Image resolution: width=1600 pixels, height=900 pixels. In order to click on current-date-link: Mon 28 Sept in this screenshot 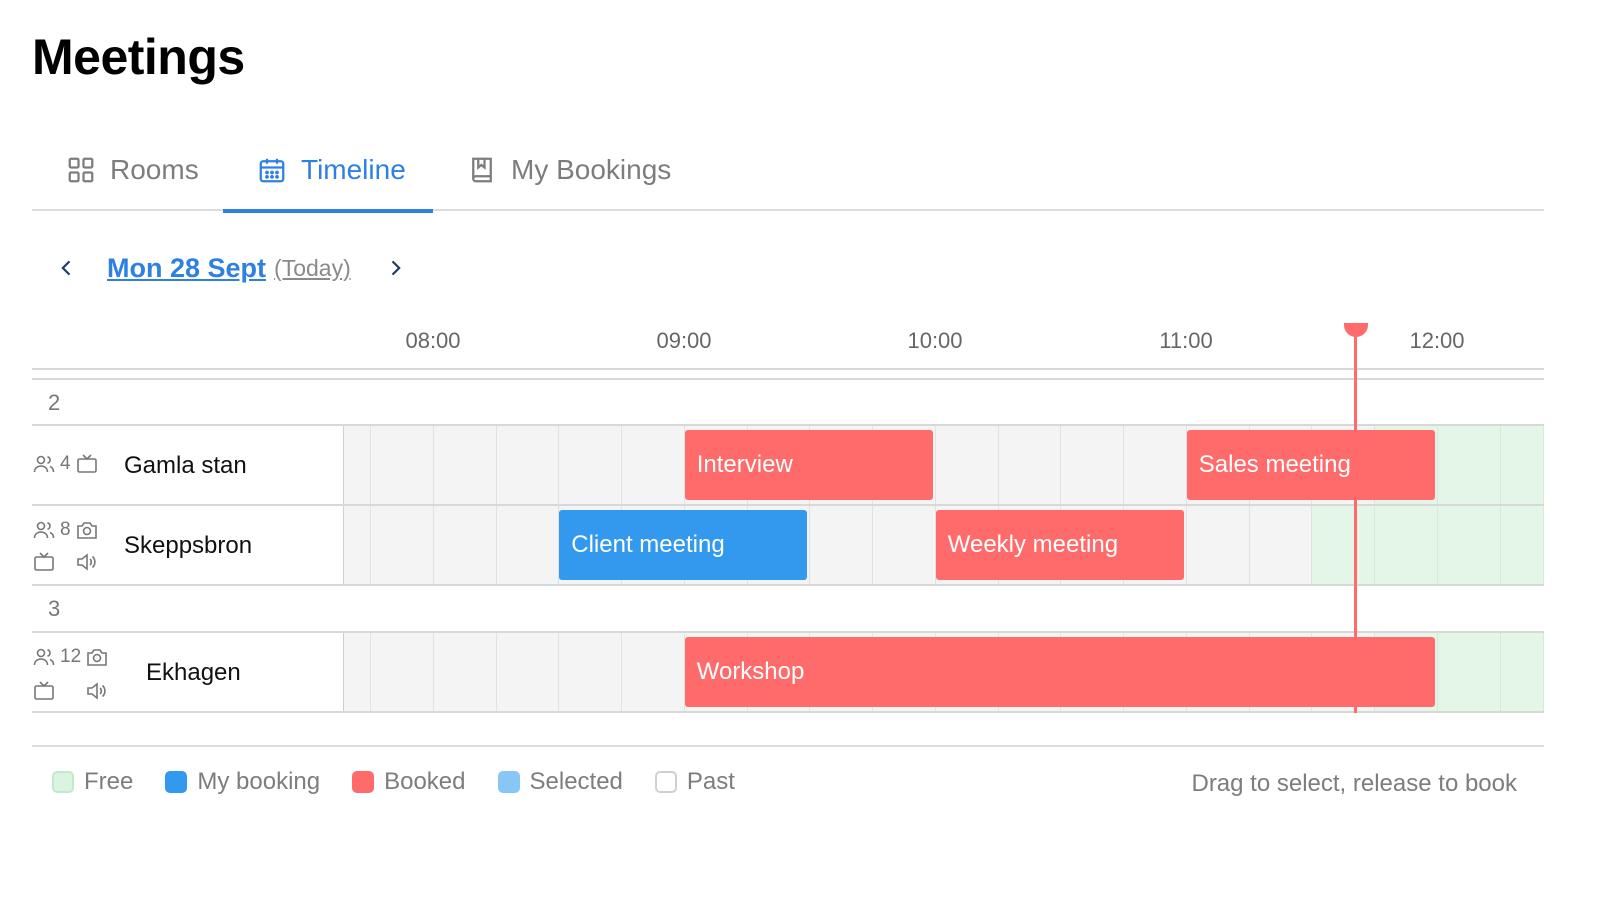, I will do `click(186, 268)`.